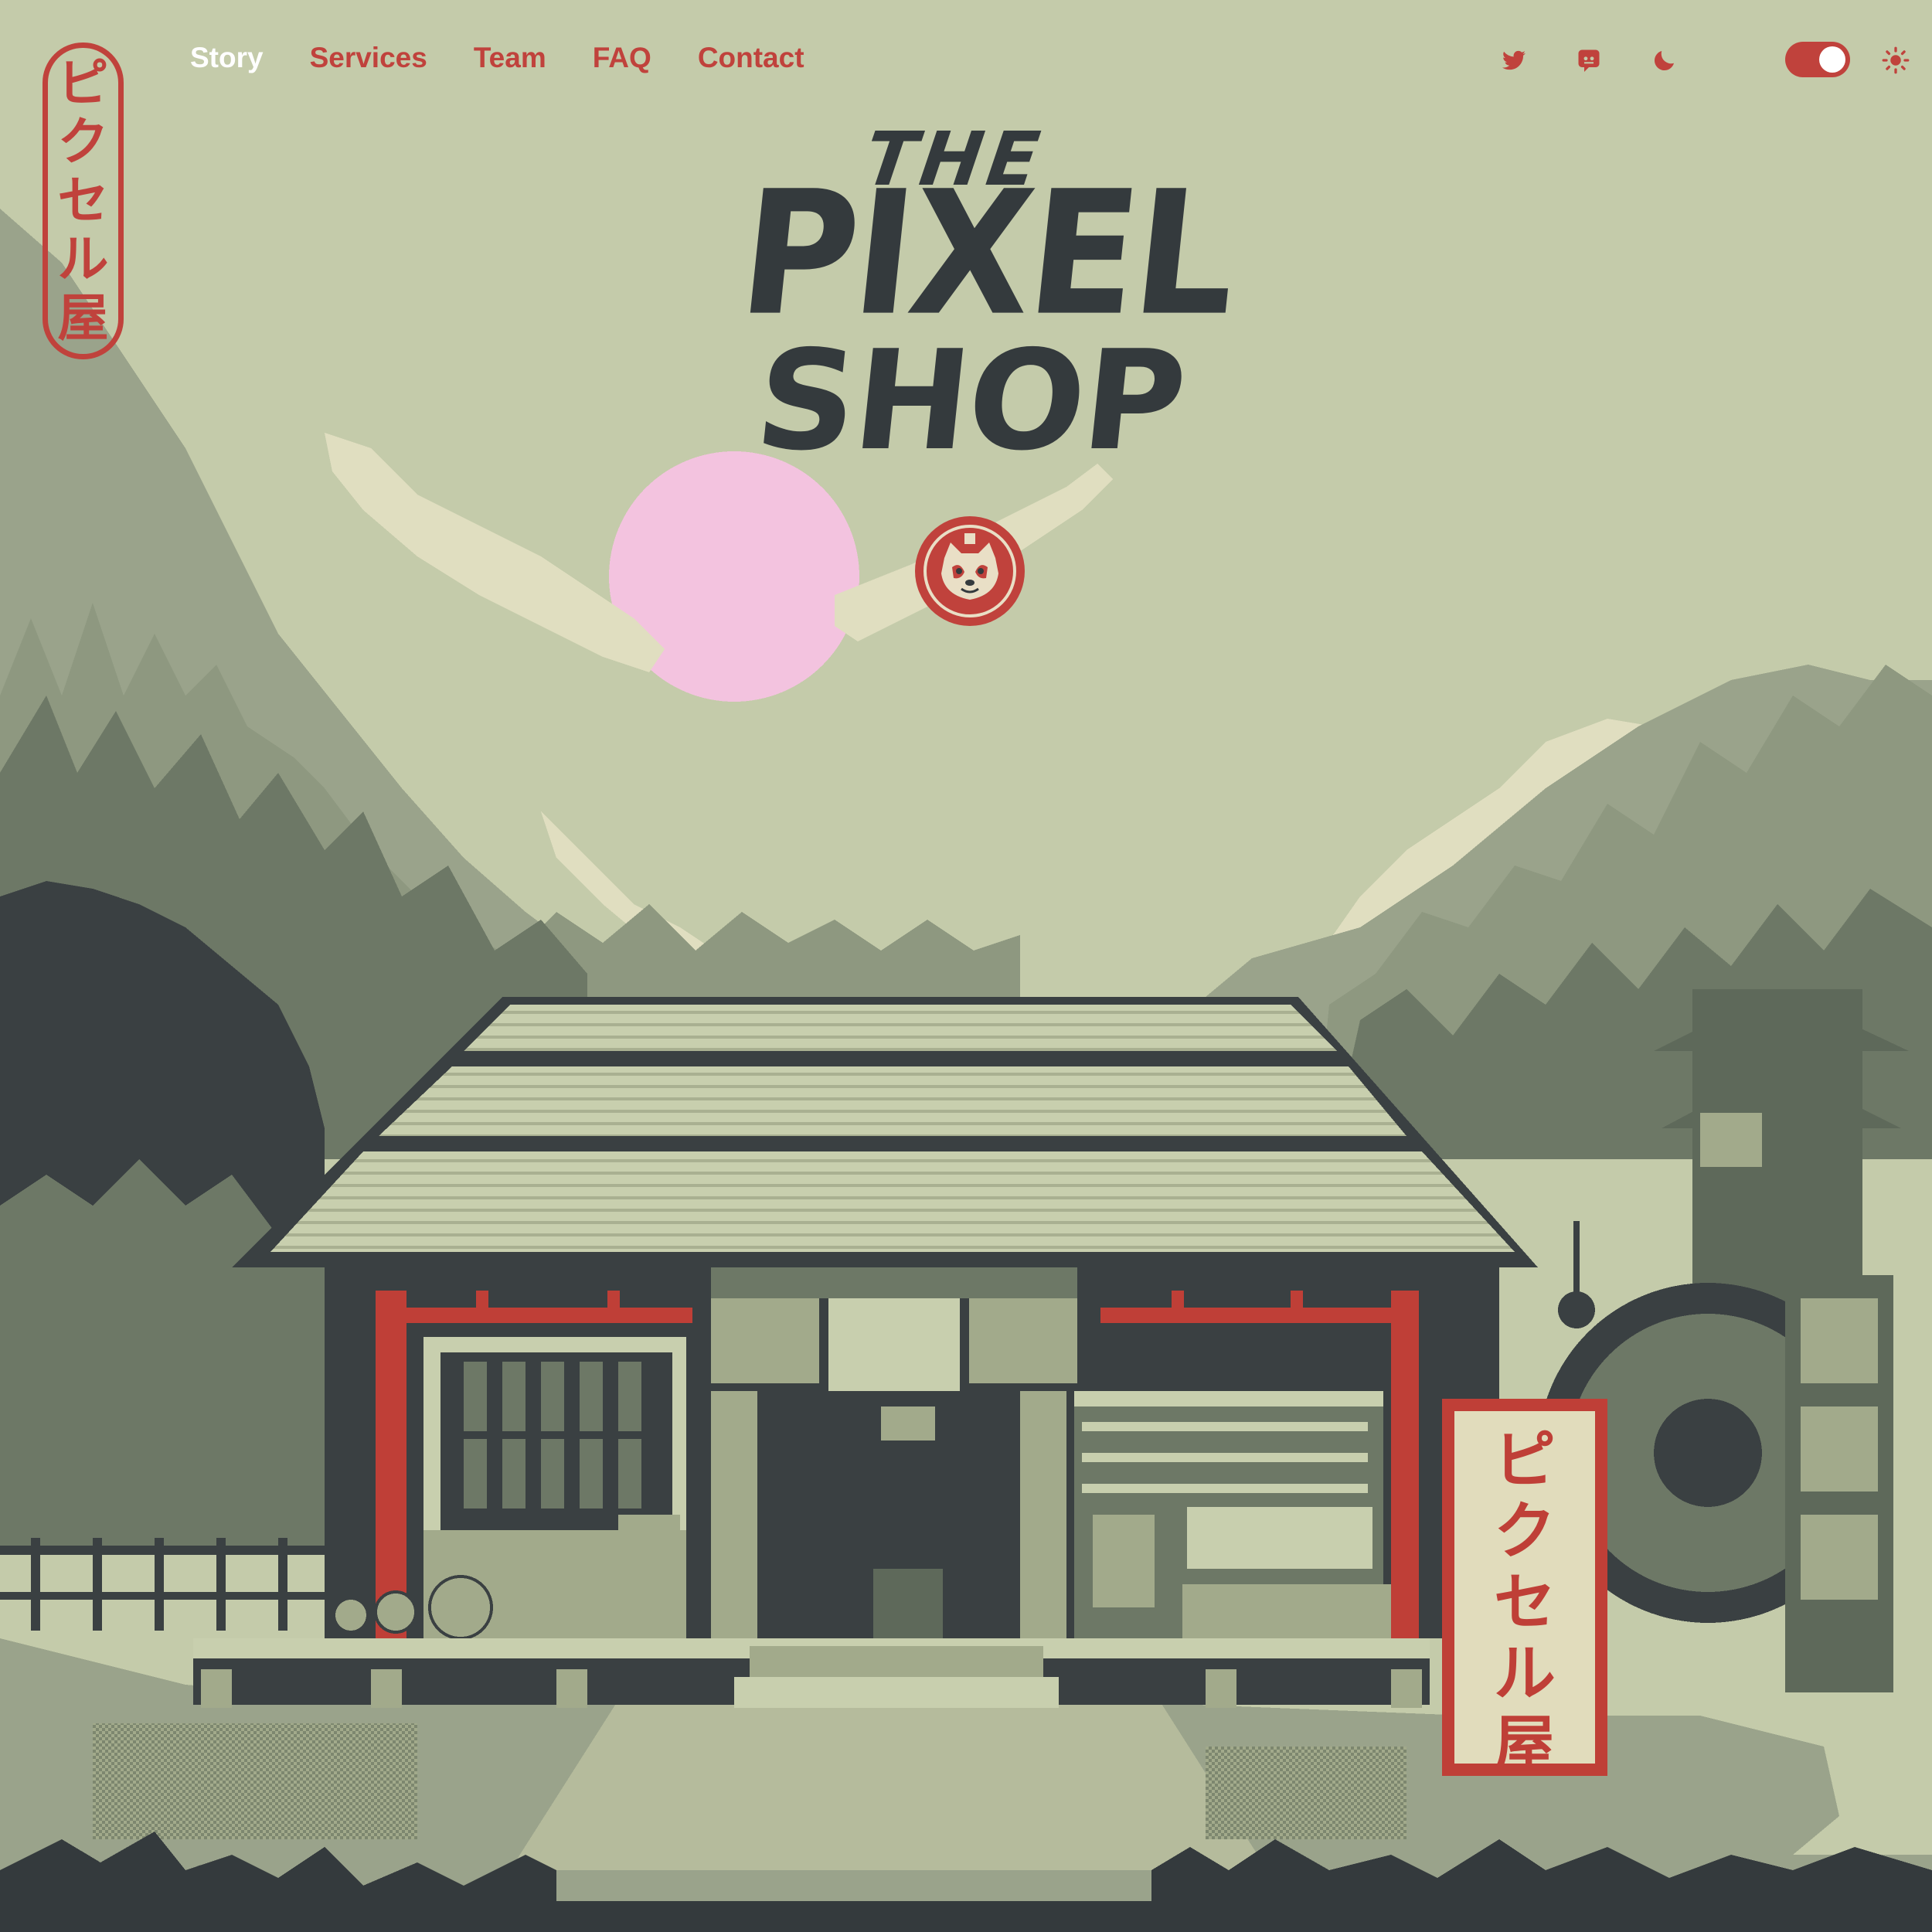  What do you see at coordinates (971, 401) in the screenshot?
I see `title-shop: SHOP` at bounding box center [971, 401].